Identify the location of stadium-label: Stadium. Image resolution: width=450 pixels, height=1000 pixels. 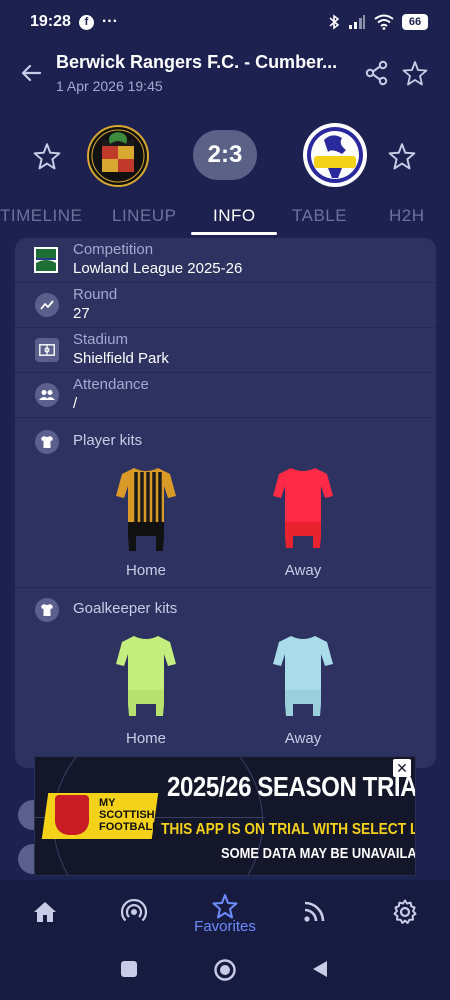
(101, 339).